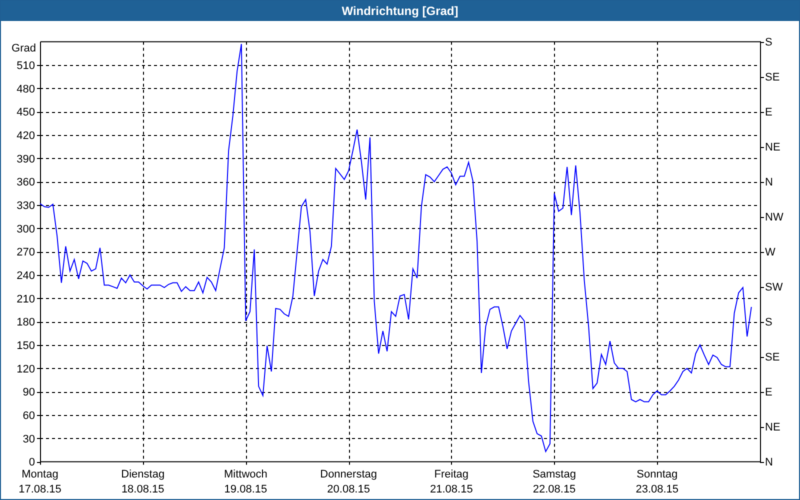  What do you see at coordinates (40, 474) in the screenshot?
I see `day-label: Montag` at bounding box center [40, 474].